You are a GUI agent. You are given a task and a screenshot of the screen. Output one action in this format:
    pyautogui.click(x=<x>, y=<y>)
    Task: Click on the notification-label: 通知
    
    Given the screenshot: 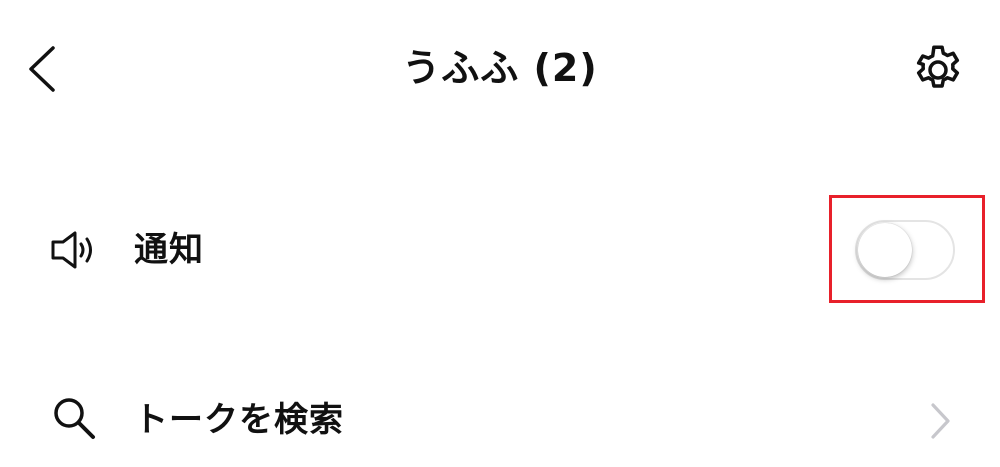 What is the action you would take?
    pyautogui.click(x=169, y=250)
    